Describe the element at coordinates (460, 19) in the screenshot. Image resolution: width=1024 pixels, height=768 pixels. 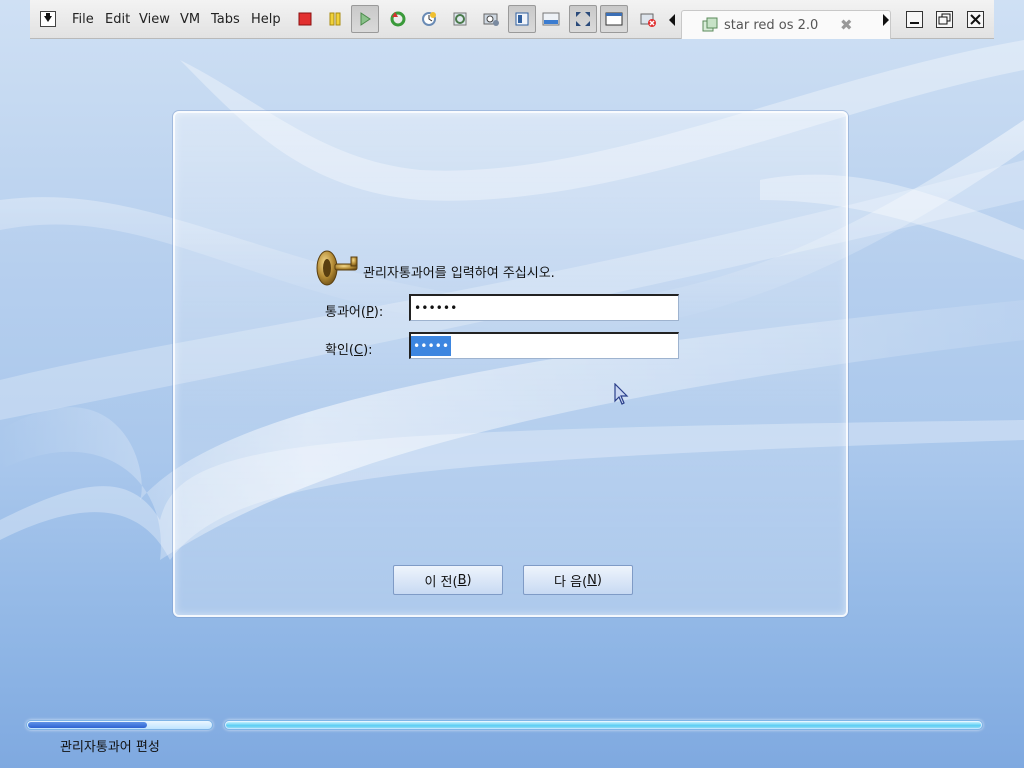
I see `snapshot-manager-icon` at that location.